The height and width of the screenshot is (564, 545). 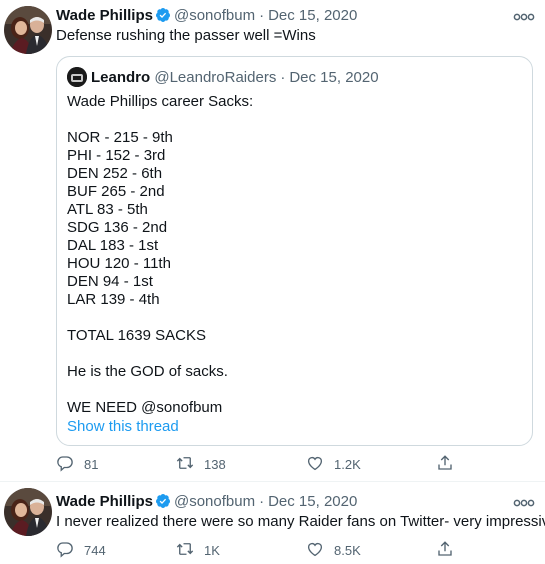 What do you see at coordinates (113, 245) in the screenshot?
I see `quoted-text-line: DAL 183 - 1st` at bounding box center [113, 245].